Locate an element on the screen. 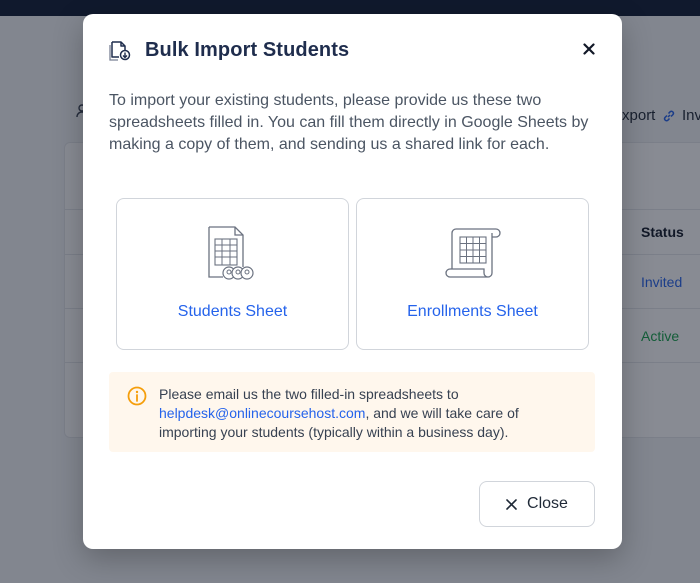 The image size is (700, 583). enrollments-sheet-icon is located at coordinates (472, 253).